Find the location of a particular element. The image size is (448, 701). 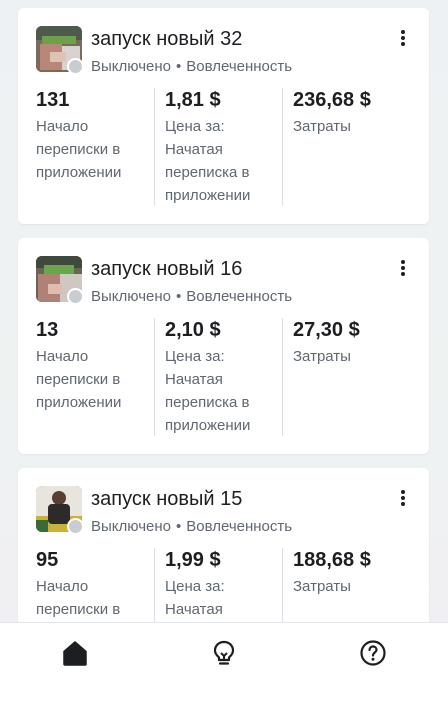

help-tab is located at coordinates (373, 653).